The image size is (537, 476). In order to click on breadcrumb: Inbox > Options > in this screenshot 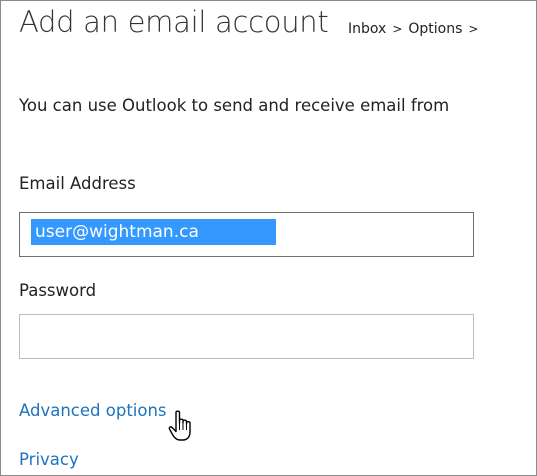, I will do `click(416, 29)`.